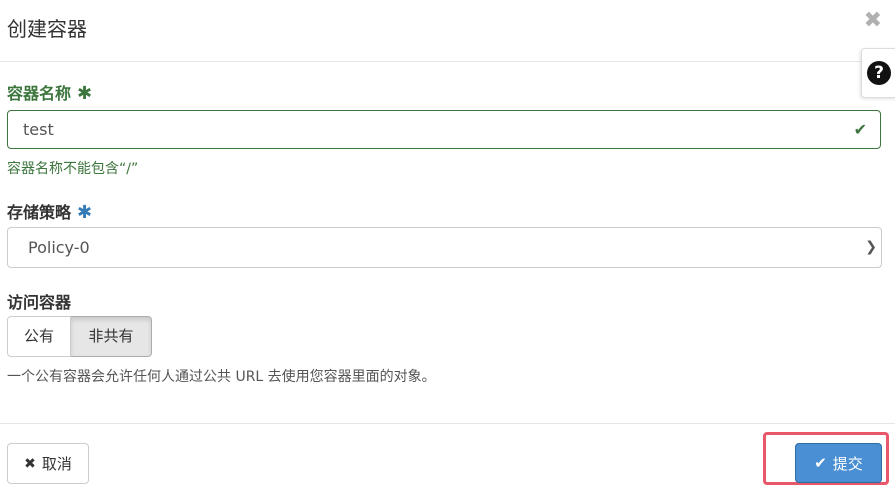 This screenshot has width=895, height=493. Describe the element at coordinates (38, 129) in the screenshot. I see `container-name-value: test` at that location.